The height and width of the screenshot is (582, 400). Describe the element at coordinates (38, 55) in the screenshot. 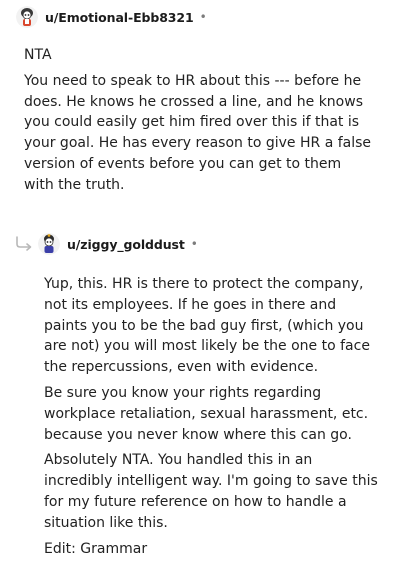

I see `comment-paragraph: NTA` at that location.